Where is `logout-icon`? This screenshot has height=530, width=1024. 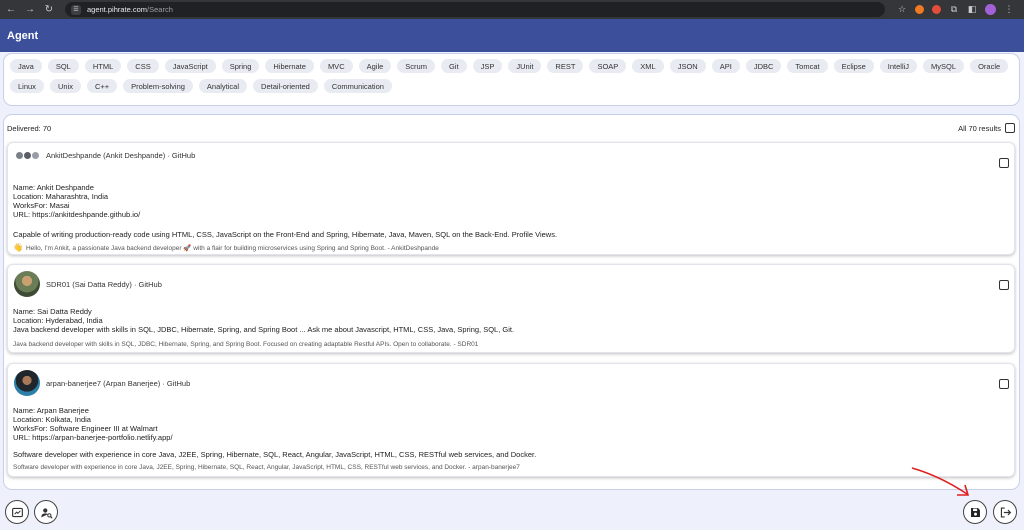 logout-icon is located at coordinates (1005, 512).